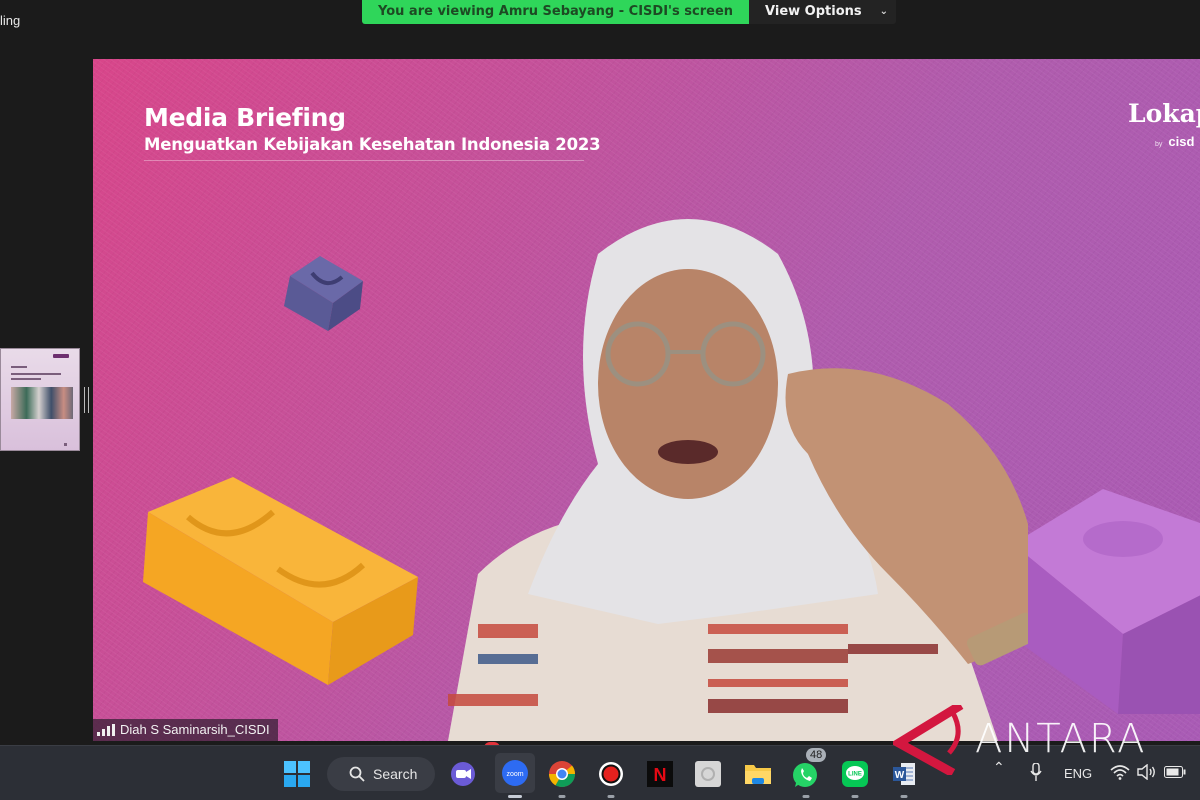 The image size is (1200, 800). I want to click on folder-icon, so click(758, 774).